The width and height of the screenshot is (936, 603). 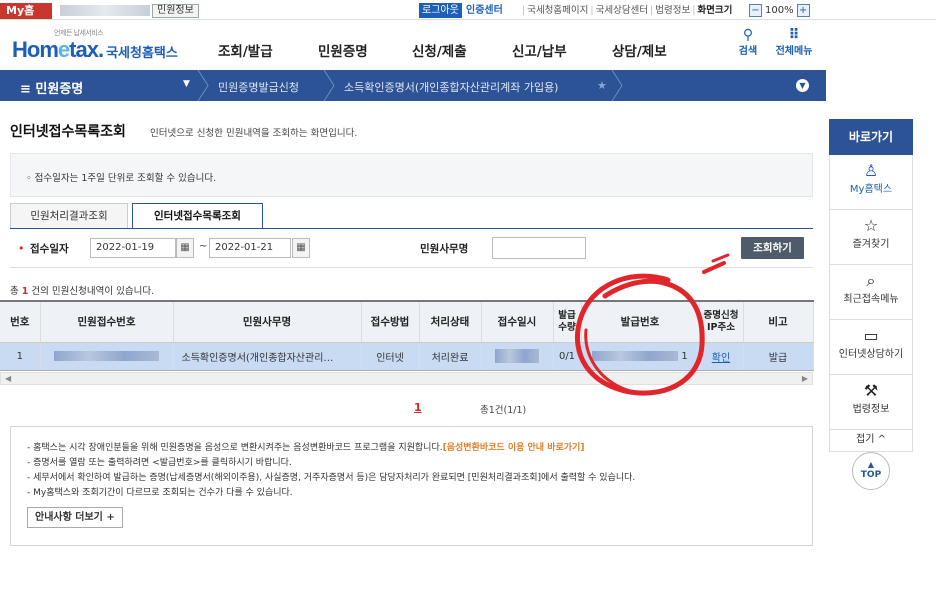 I want to click on quick-recent-menu: ⌕ 최근접속메뉴, so click(x=871, y=292).